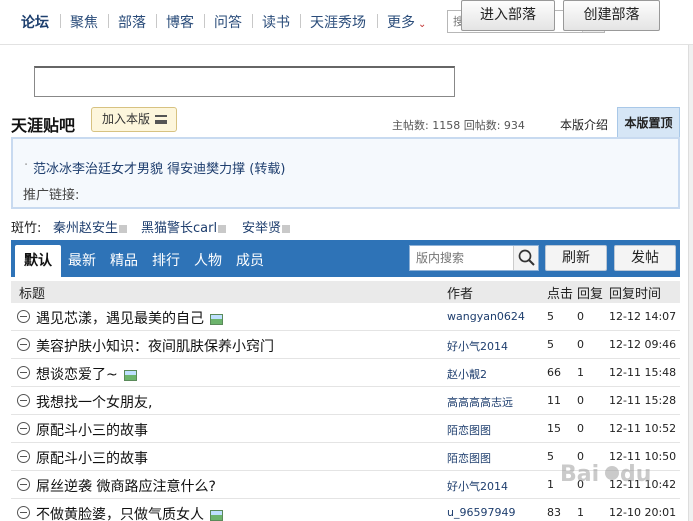  I want to click on column-title: 标题, so click(32, 294).